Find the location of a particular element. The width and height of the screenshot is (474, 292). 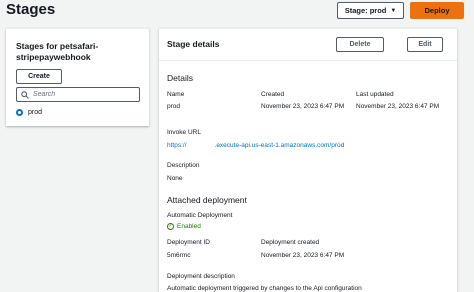

search-field is located at coordinates (78, 94).